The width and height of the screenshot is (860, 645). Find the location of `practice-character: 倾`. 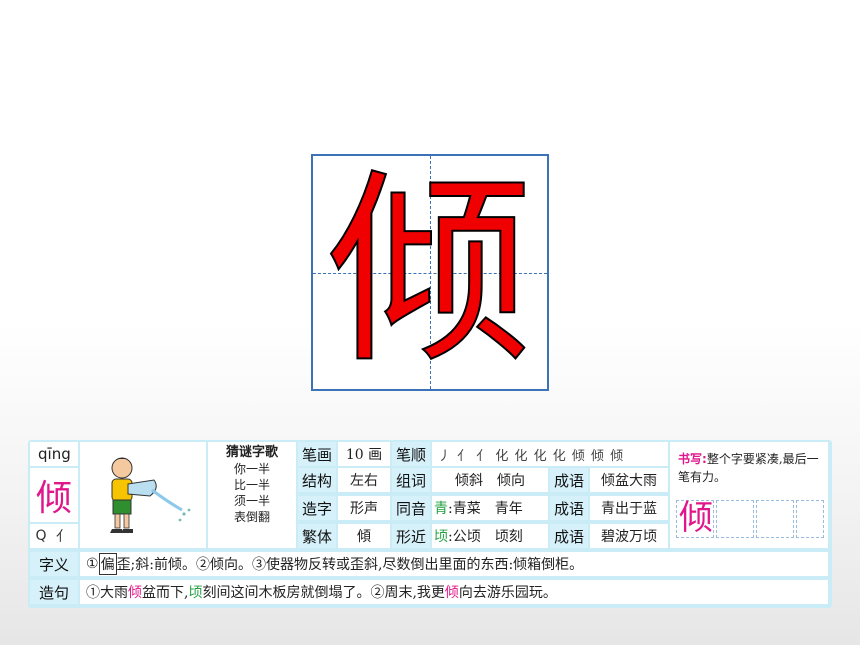

practice-character: 倾 is located at coordinates (696, 518).